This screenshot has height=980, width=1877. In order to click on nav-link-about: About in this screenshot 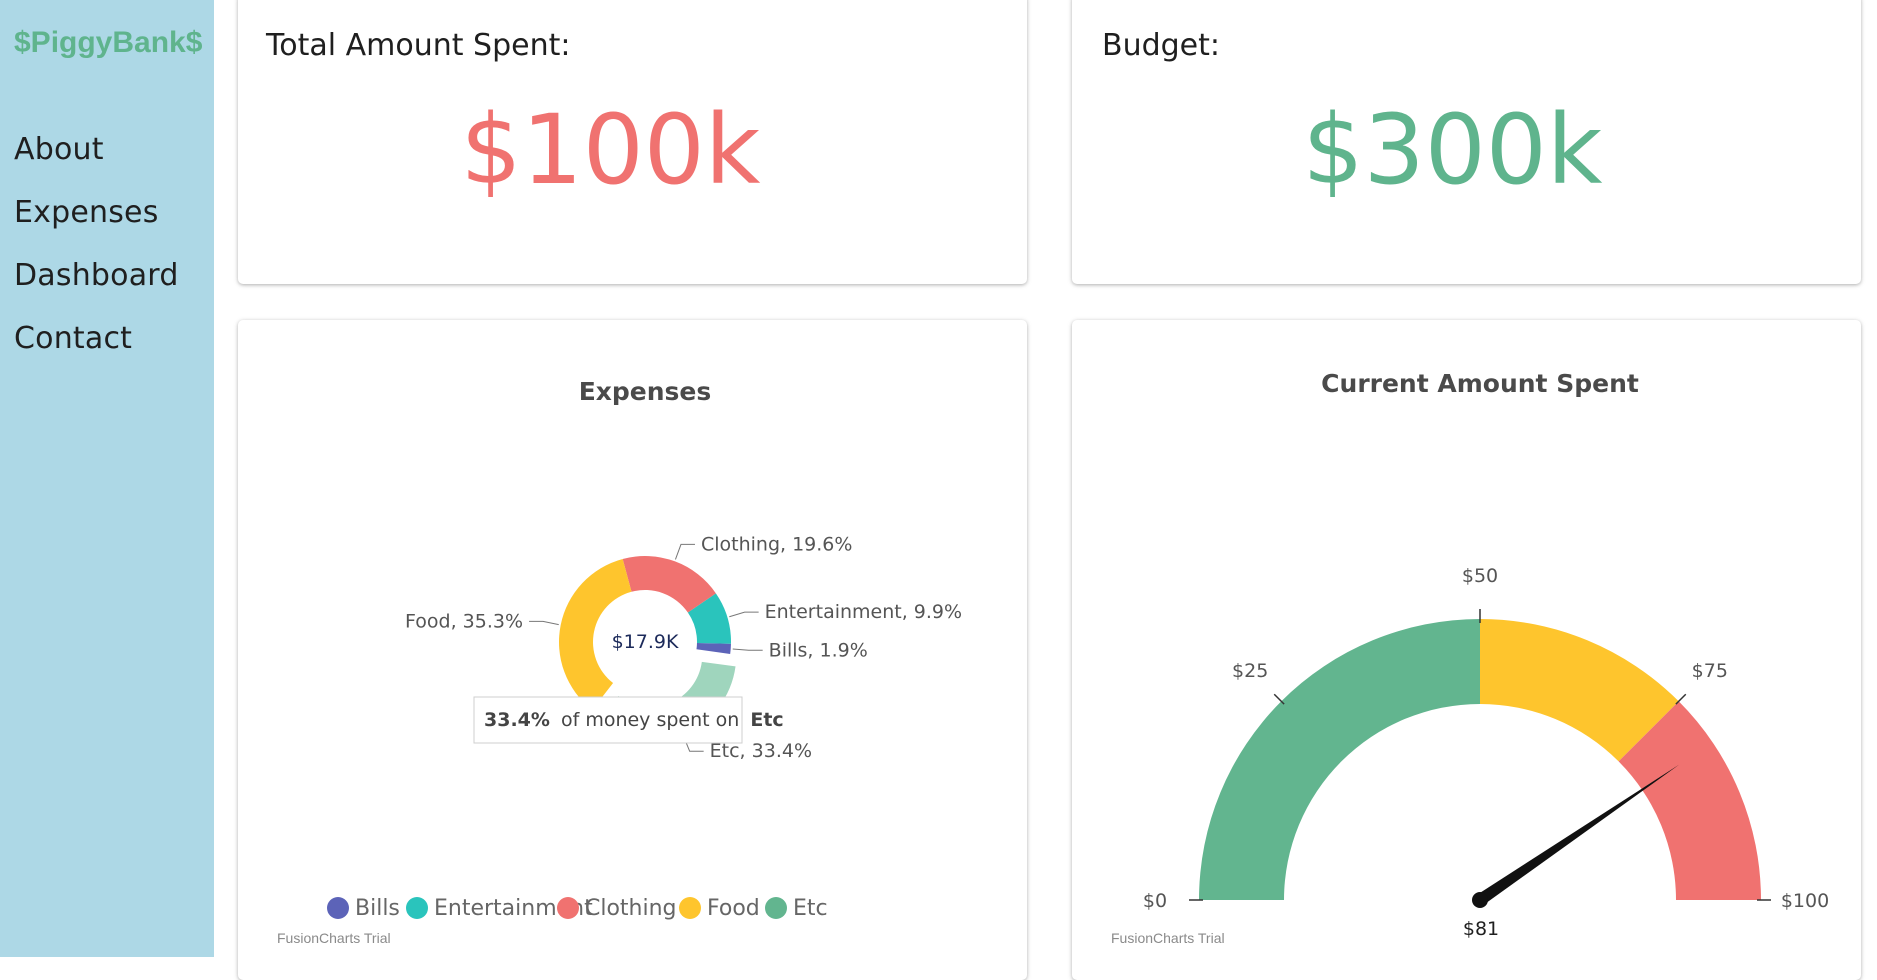, I will do `click(96, 149)`.